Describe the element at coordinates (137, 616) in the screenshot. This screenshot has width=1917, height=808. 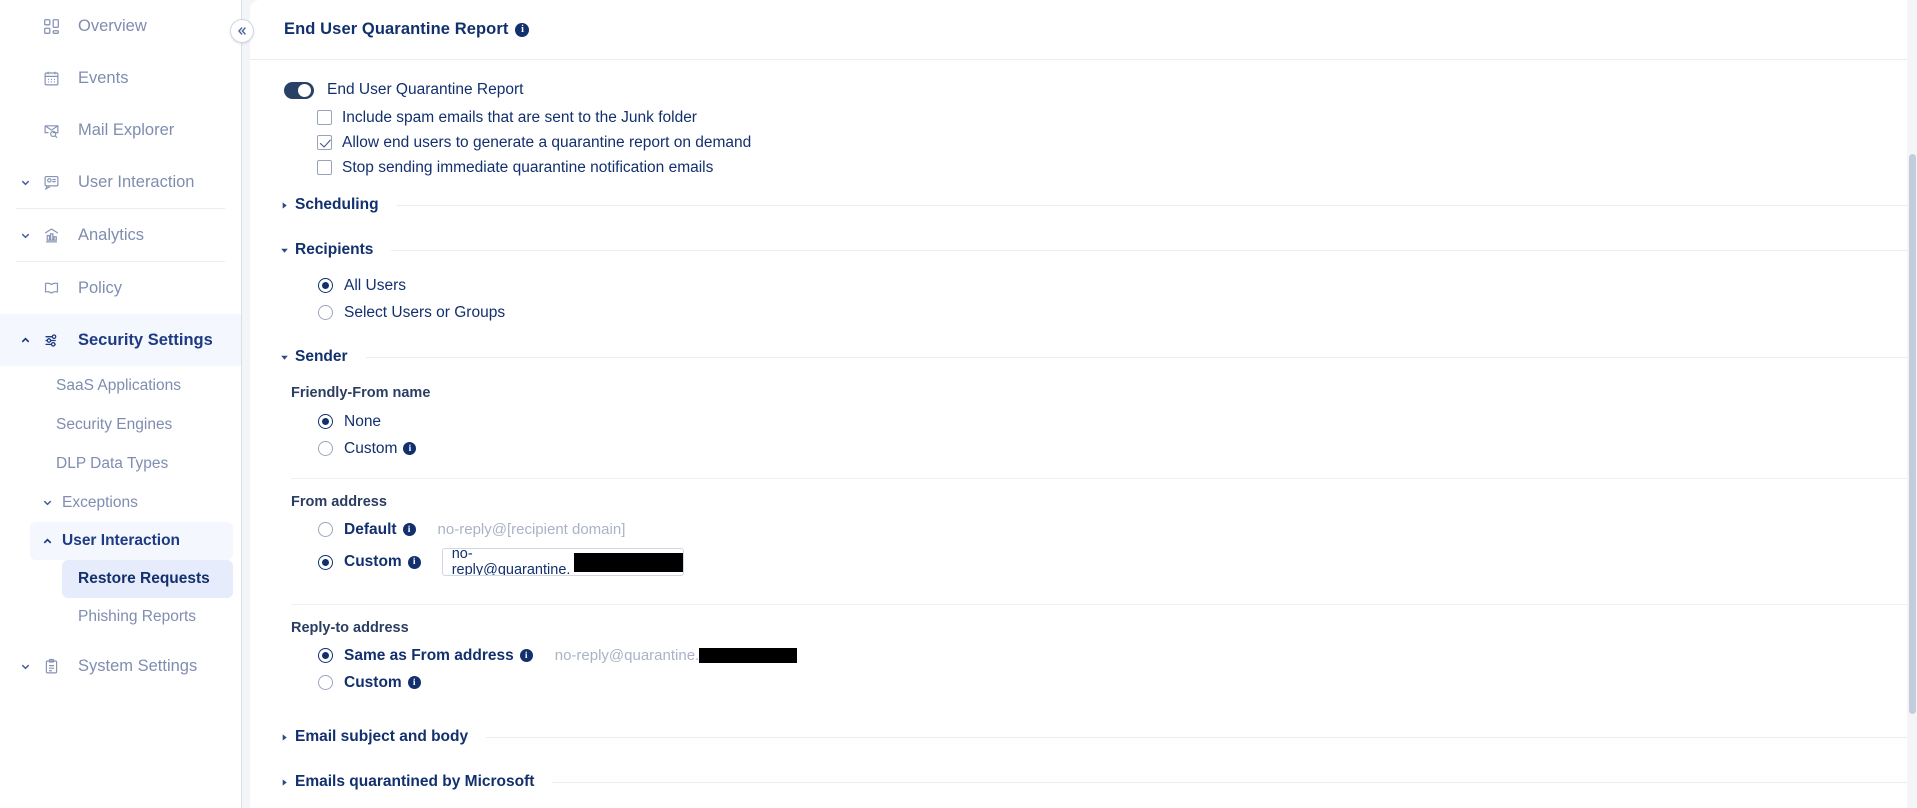
I see `sidebar-subitem-label: Phishing Reports` at that location.